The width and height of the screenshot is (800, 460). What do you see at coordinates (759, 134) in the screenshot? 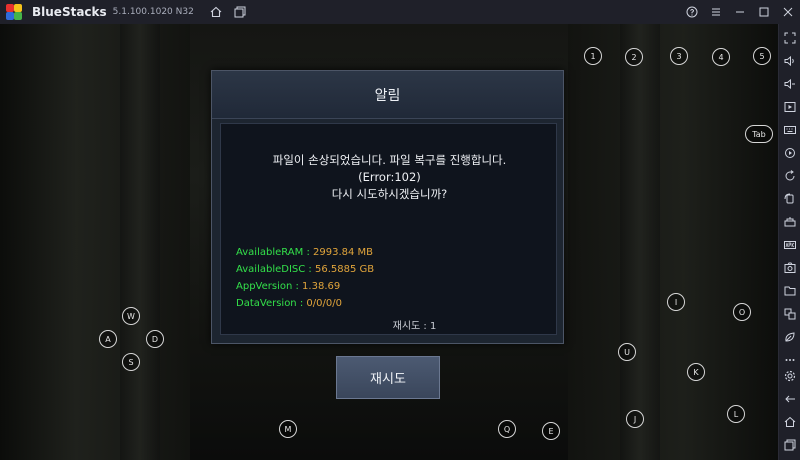
I see `keymap-key-tab: Tab` at bounding box center [759, 134].